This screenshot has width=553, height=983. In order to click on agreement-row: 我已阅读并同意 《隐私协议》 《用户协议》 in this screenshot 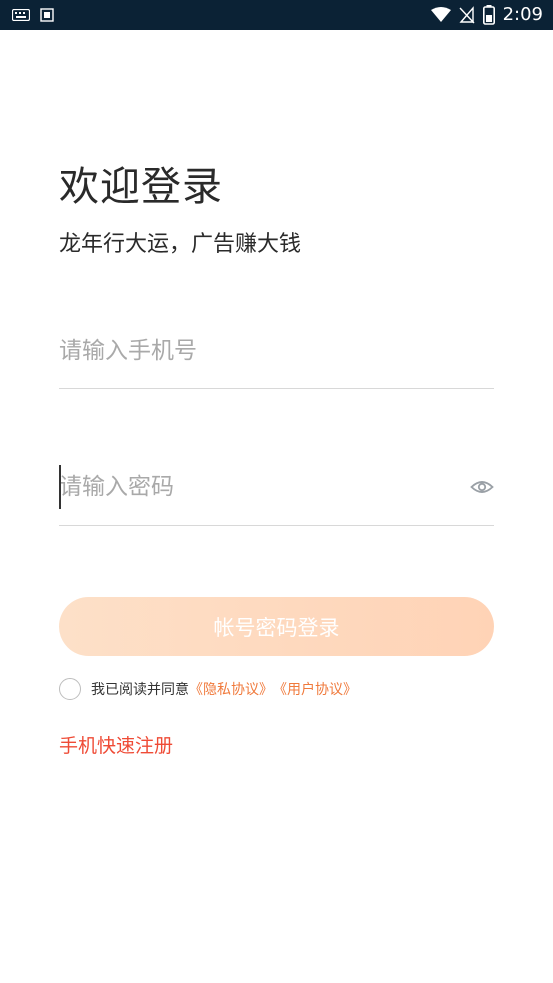, I will do `click(208, 689)`.